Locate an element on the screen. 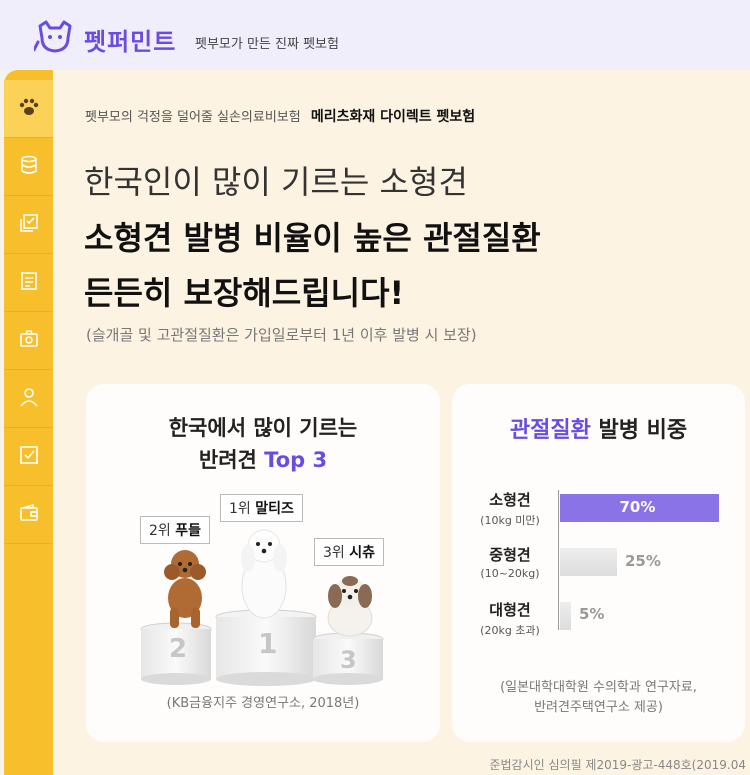  sidebar-item-wallet is located at coordinates (28, 515).